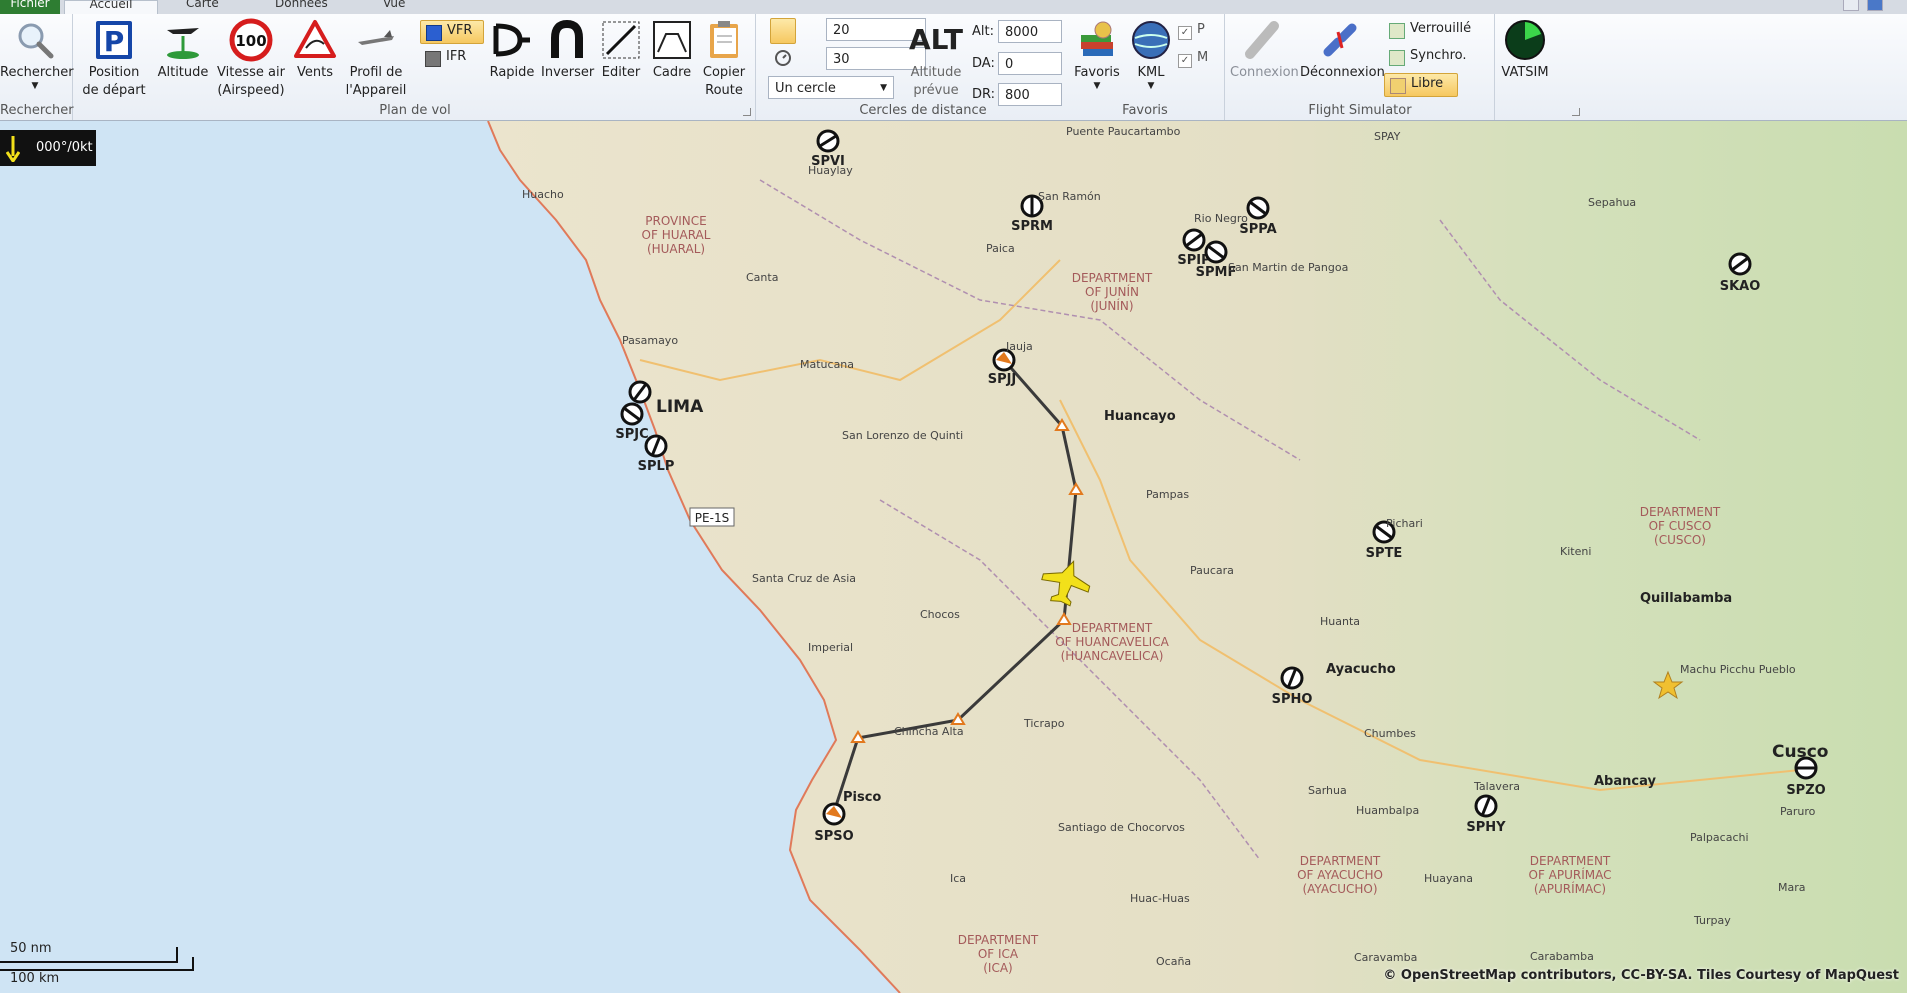 The width and height of the screenshot is (1907, 993). What do you see at coordinates (1851, 5) in the screenshot?
I see `minimize-button` at bounding box center [1851, 5].